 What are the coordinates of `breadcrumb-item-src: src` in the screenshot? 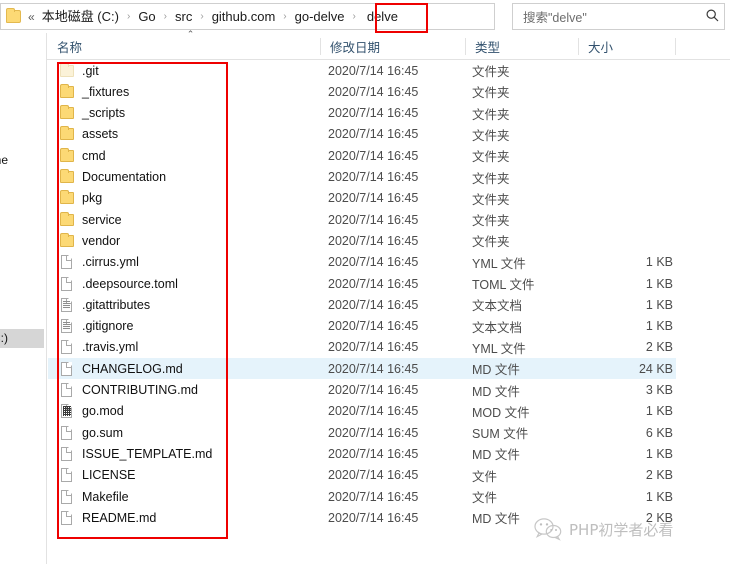 It's located at (183, 16).